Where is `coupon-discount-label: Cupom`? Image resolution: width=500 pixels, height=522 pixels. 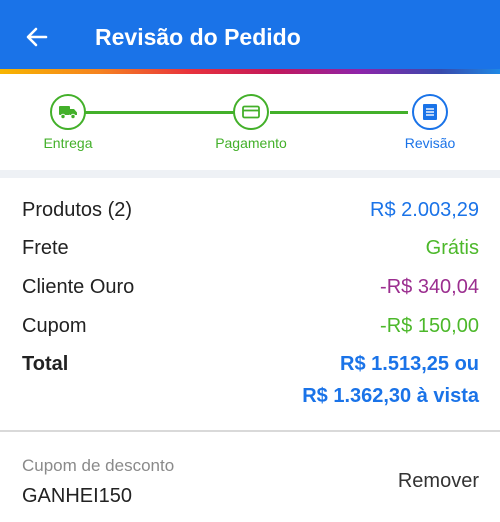
coupon-discount-label: Cupom is located at coordinates (54, 326).